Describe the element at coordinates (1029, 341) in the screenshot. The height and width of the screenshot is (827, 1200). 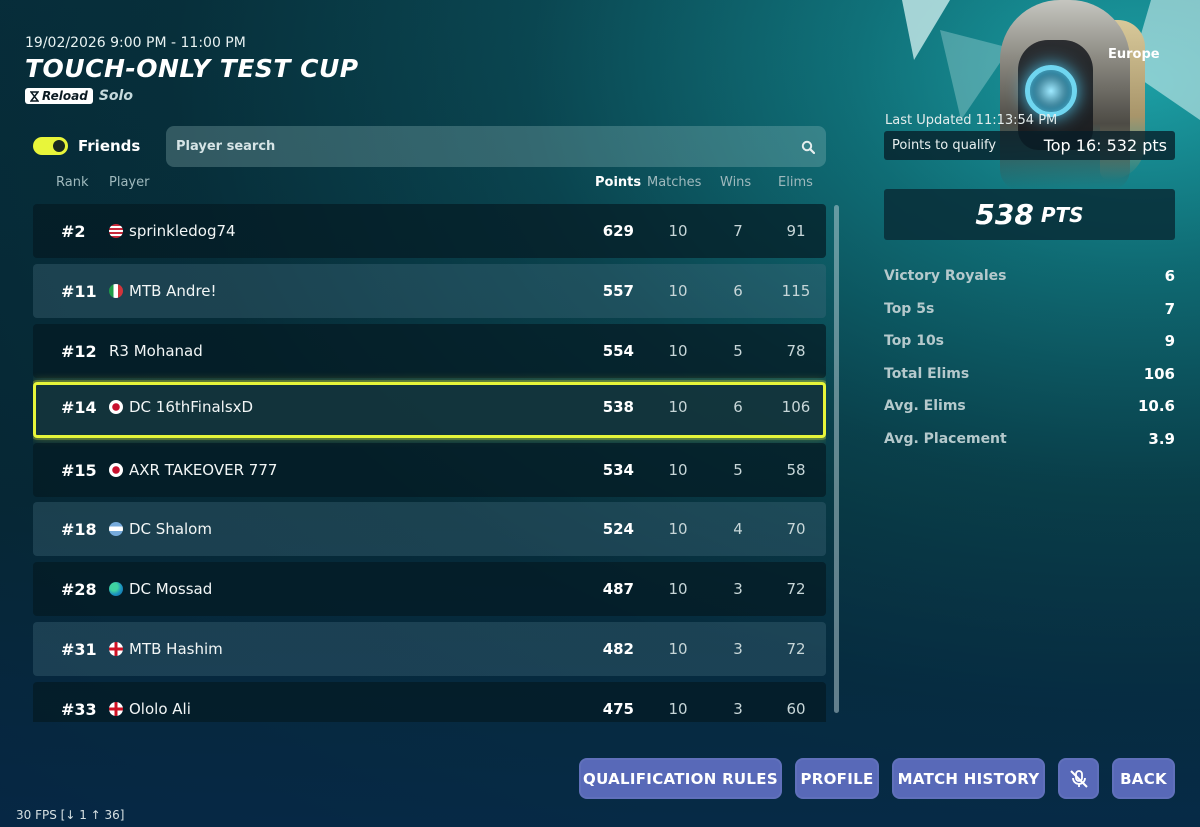
I see `stat-row: Top 10s 9` at that location.